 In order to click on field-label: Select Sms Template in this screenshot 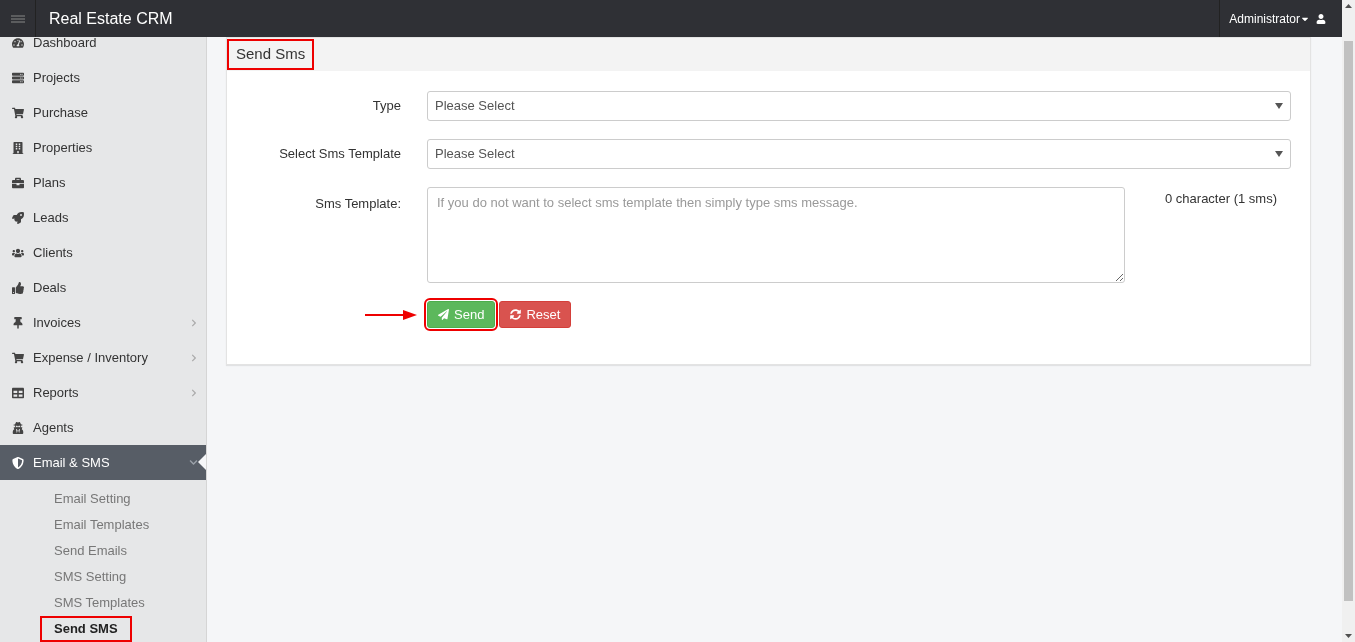, I will do `click(340, 154)`.